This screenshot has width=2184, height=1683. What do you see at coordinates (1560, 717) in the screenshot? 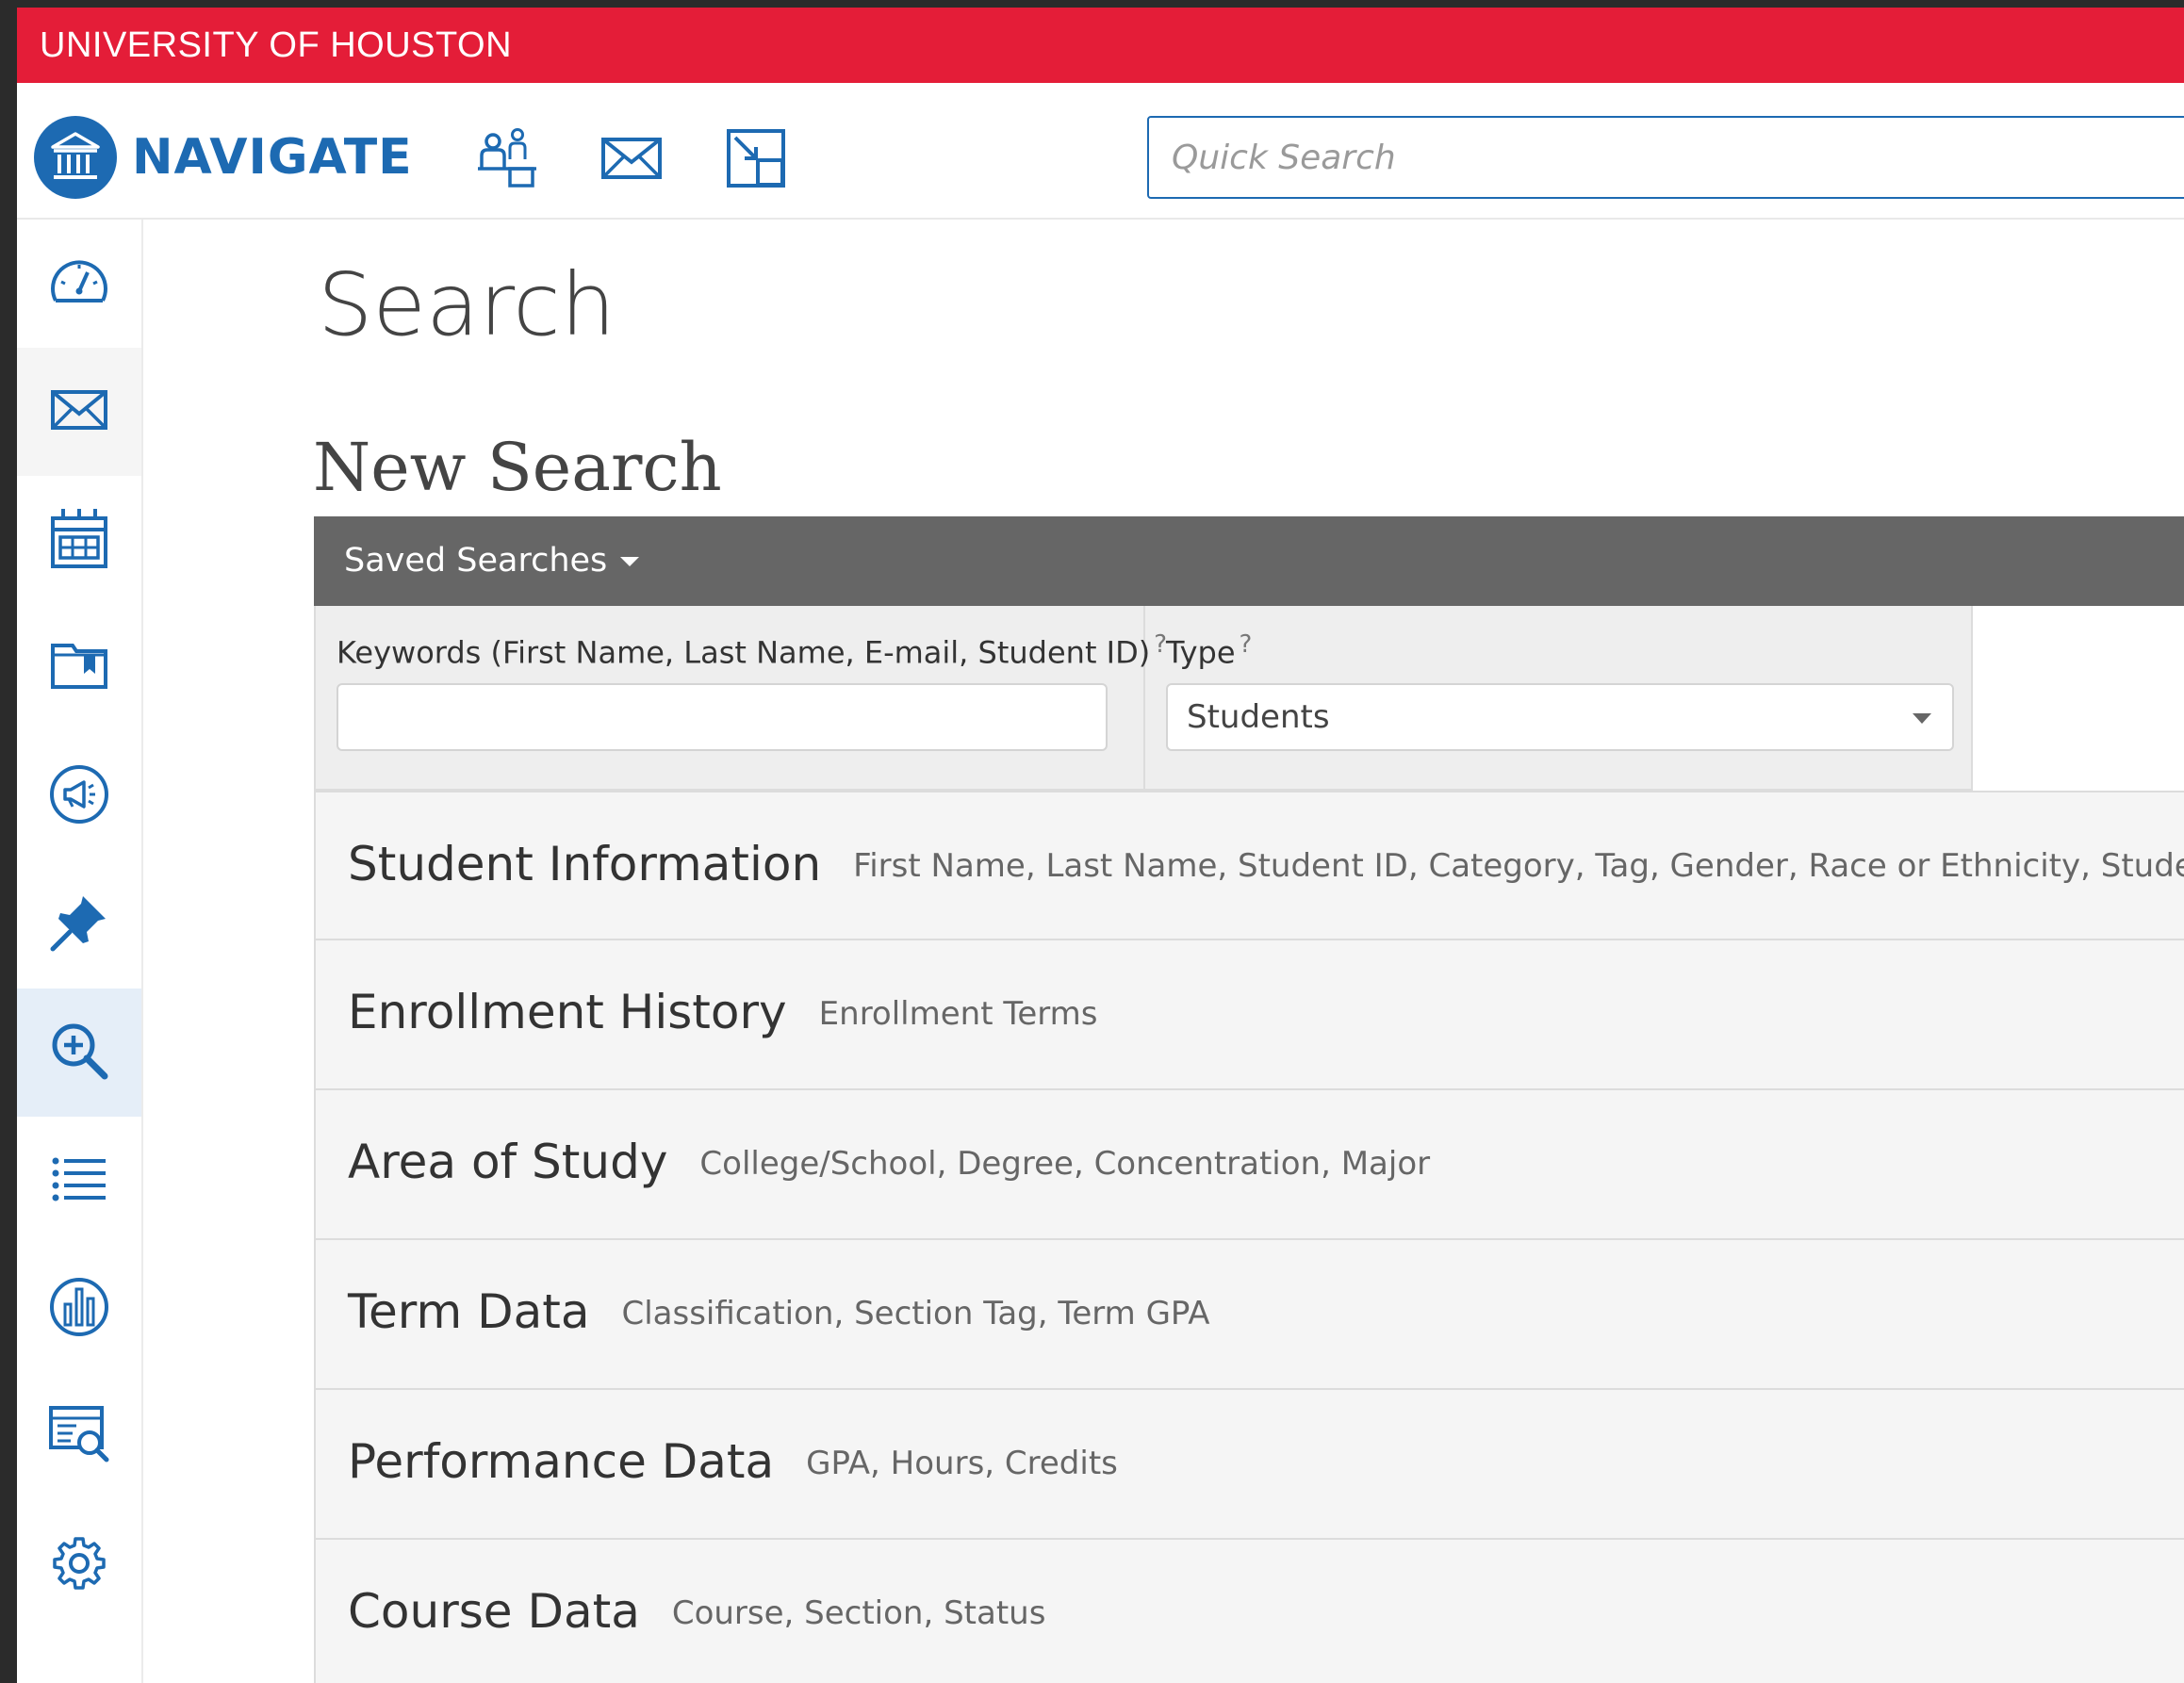
I see `type-select: Students` at bounding box center [1560, 717].